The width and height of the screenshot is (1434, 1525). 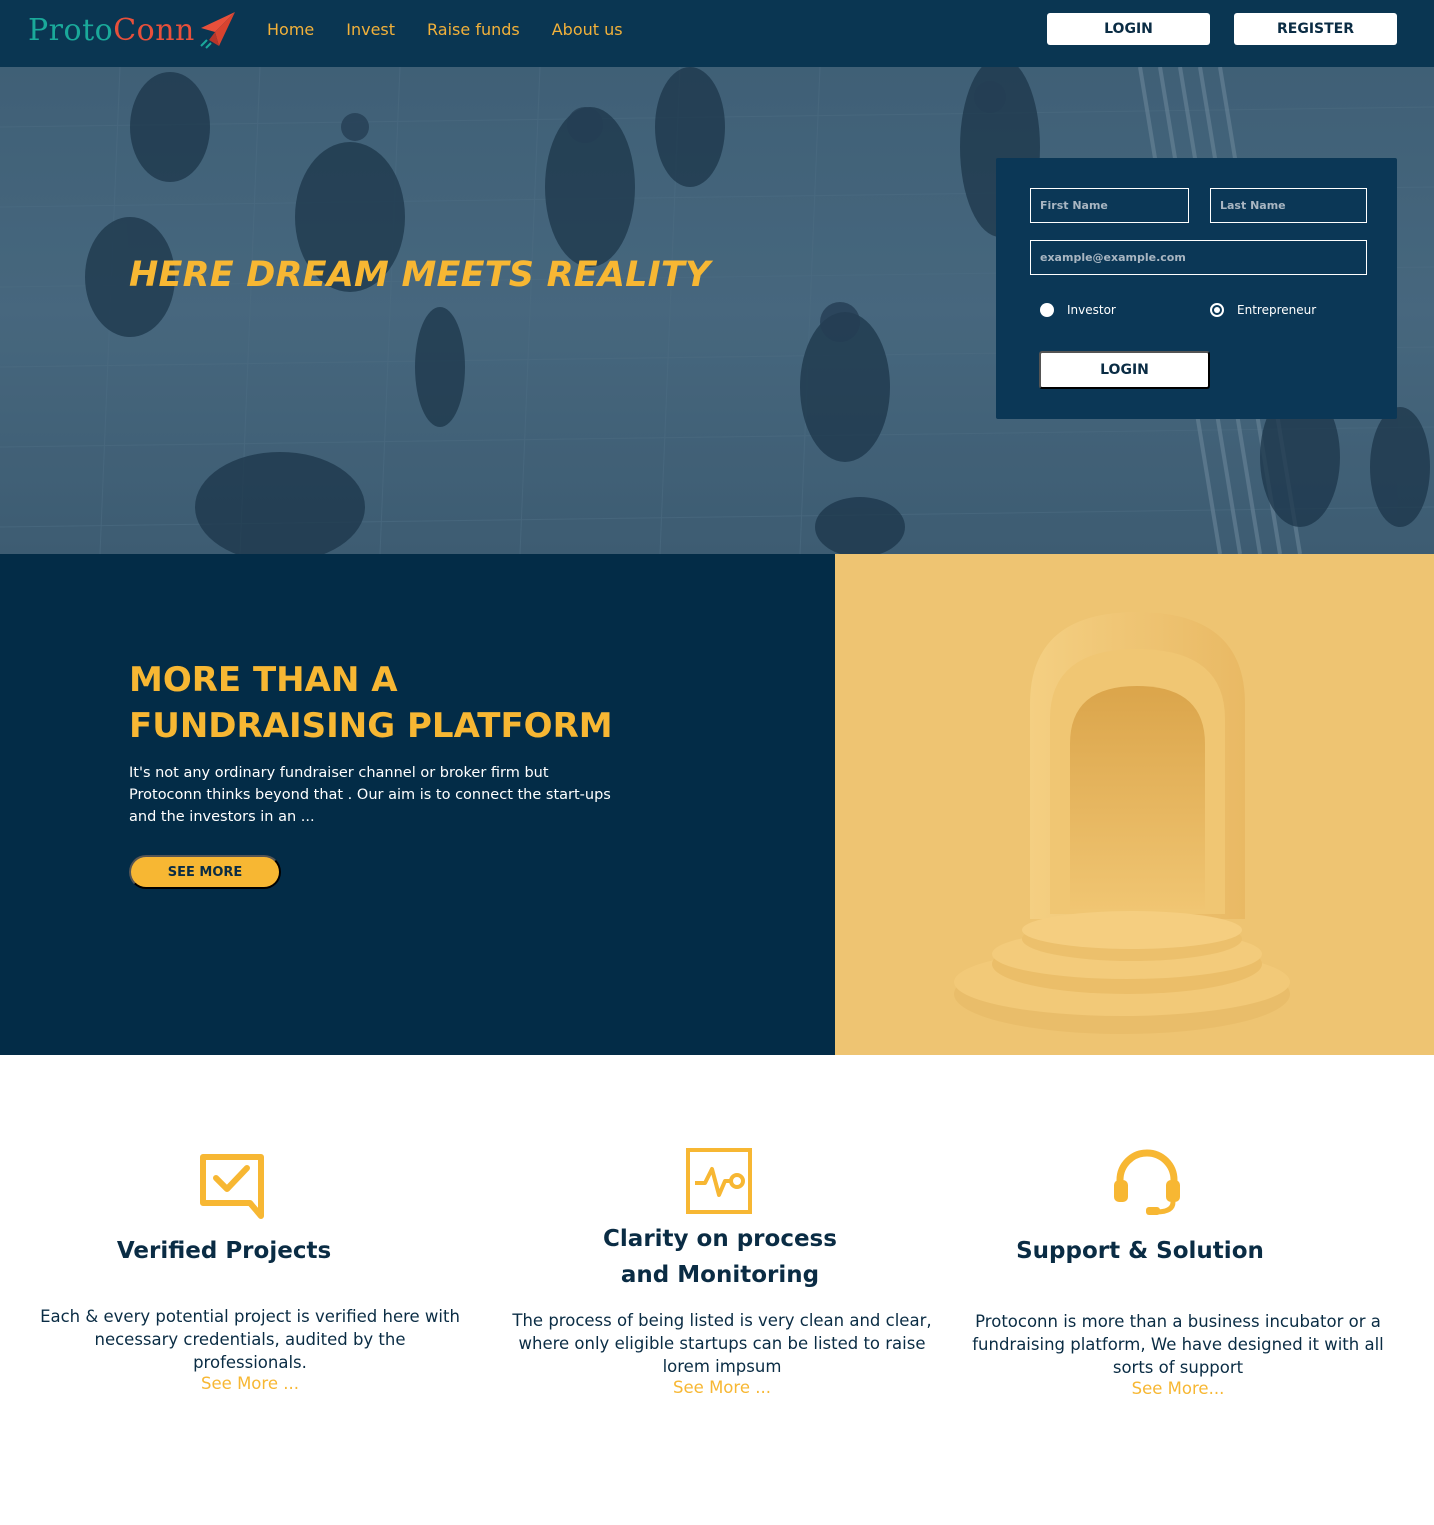 What do you see at coordinates (1124, 370) in the screenshot?
I see `form-login-button: LOGIN` at bounding box center [1124, 370].